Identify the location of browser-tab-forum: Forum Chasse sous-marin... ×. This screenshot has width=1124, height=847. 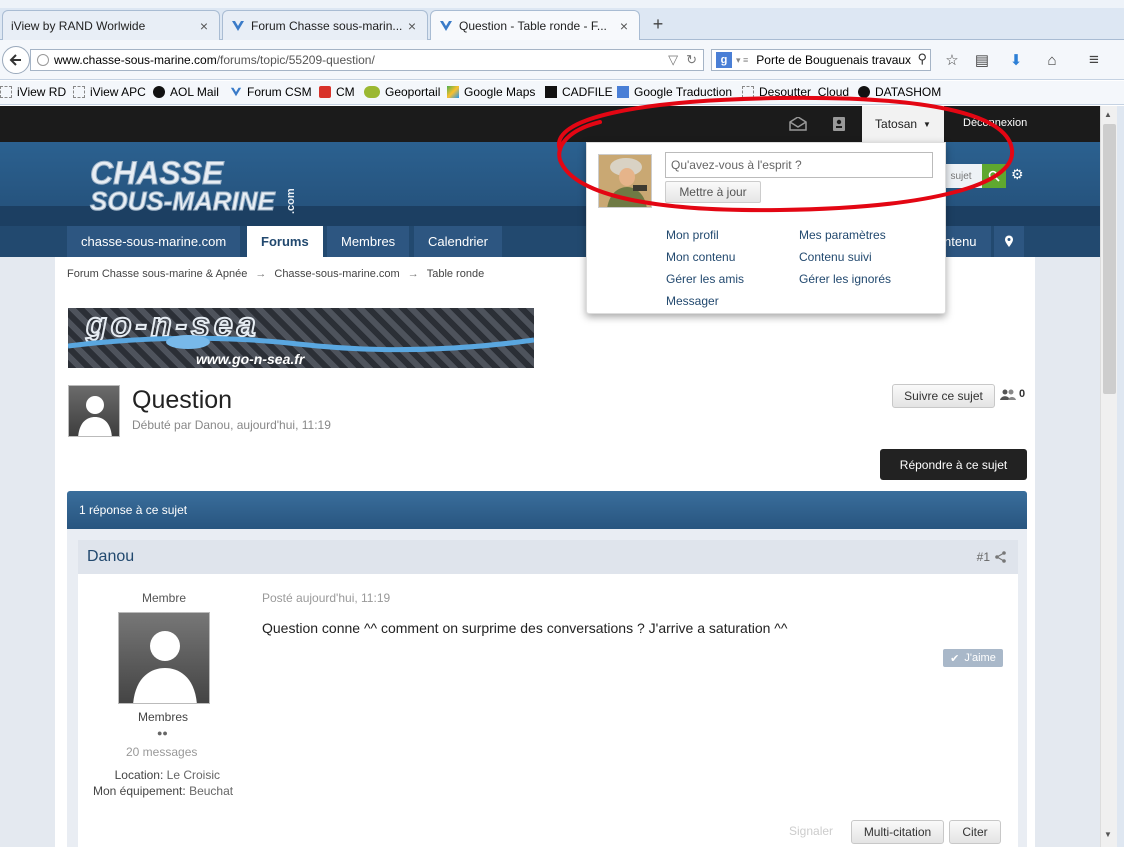
(325, 25).